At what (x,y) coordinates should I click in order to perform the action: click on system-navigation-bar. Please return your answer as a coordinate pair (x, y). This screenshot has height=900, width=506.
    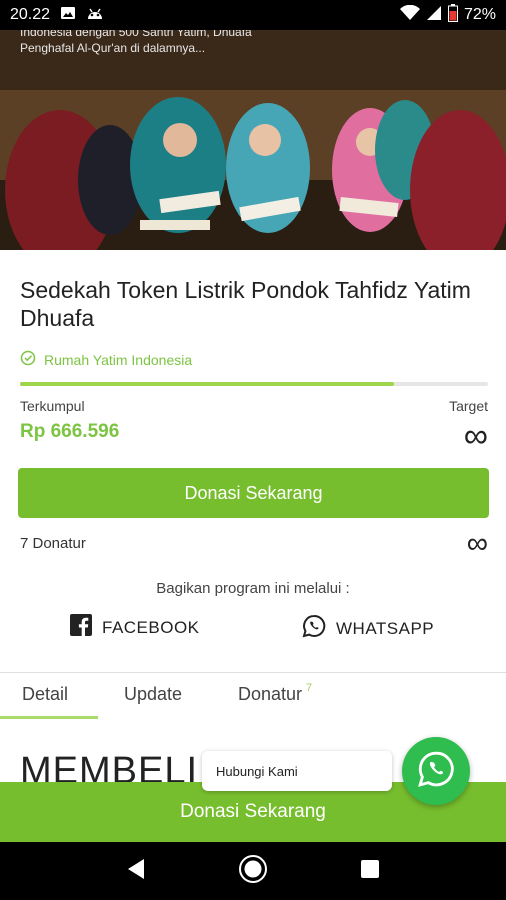
    Looking at the image, I should click on (253, 871).